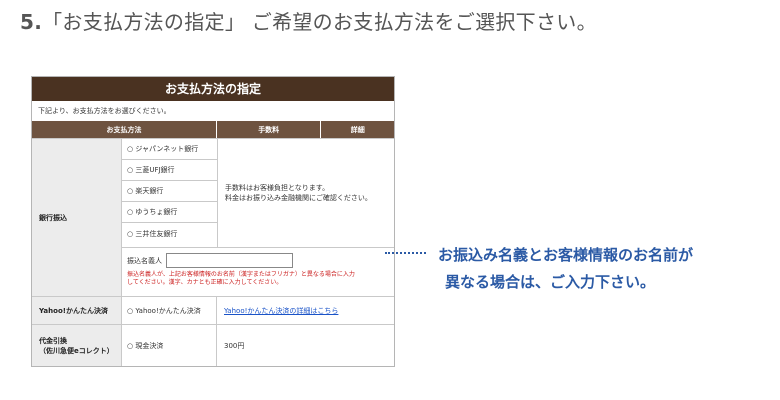 Image resolution: width=780 pixels, height=400 pixels. Describe the element at coordinates (124, 129) in the screenshot. I see `header-payment-method: お支払方法` at that location.